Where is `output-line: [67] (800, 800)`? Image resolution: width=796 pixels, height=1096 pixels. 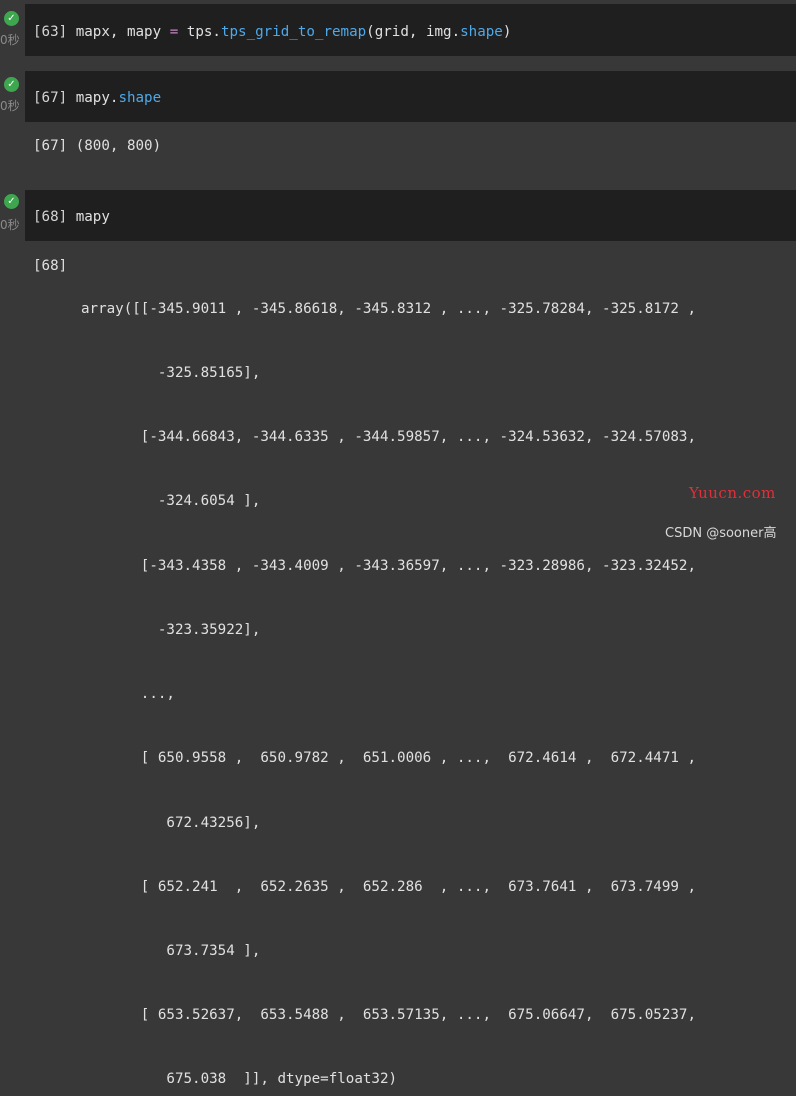
output-line: [67] (800, 800) is located at coordinates (97, 146).